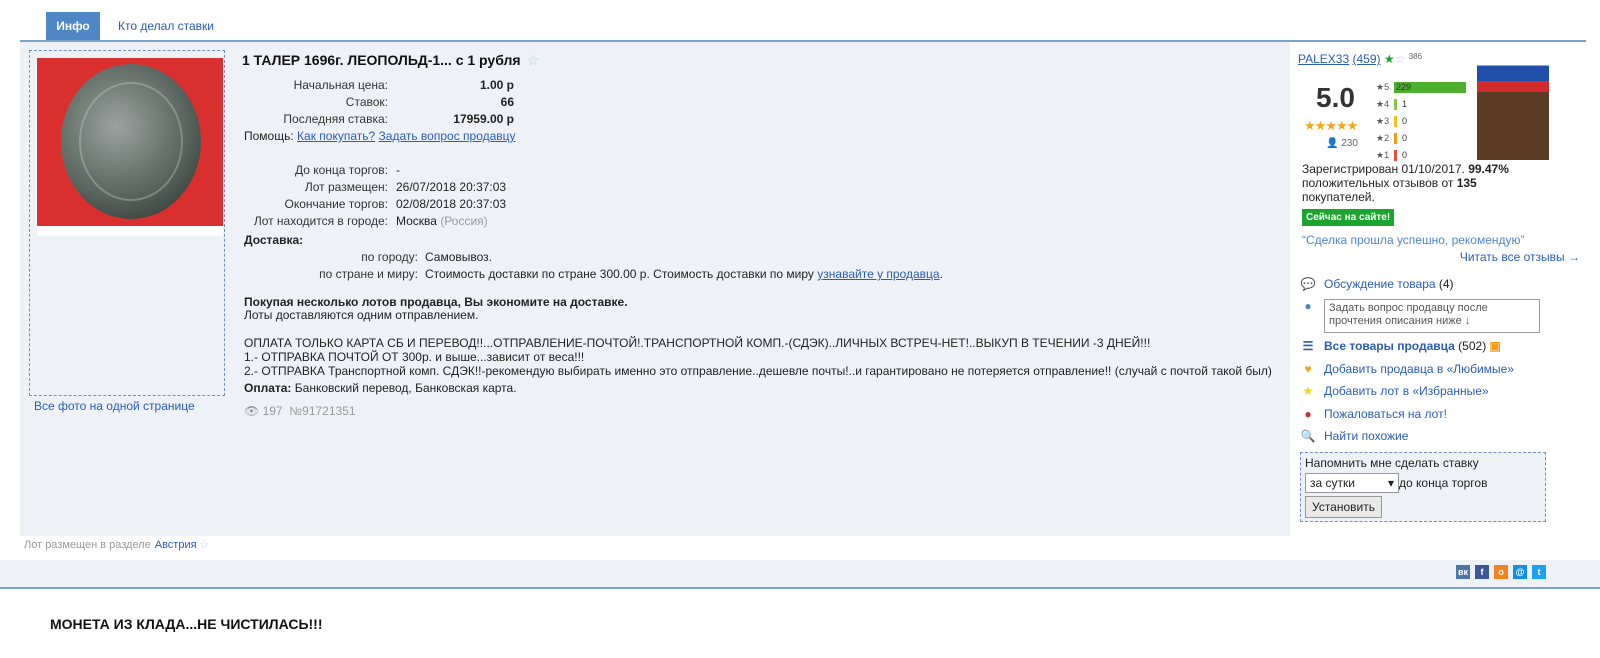 This screenshot has width=1600, height=658. What do you see at coordinates (166, 26) in the screenshot?
I see `tab-bidders: Кто делал ставки` at bounding box center [166, 26].